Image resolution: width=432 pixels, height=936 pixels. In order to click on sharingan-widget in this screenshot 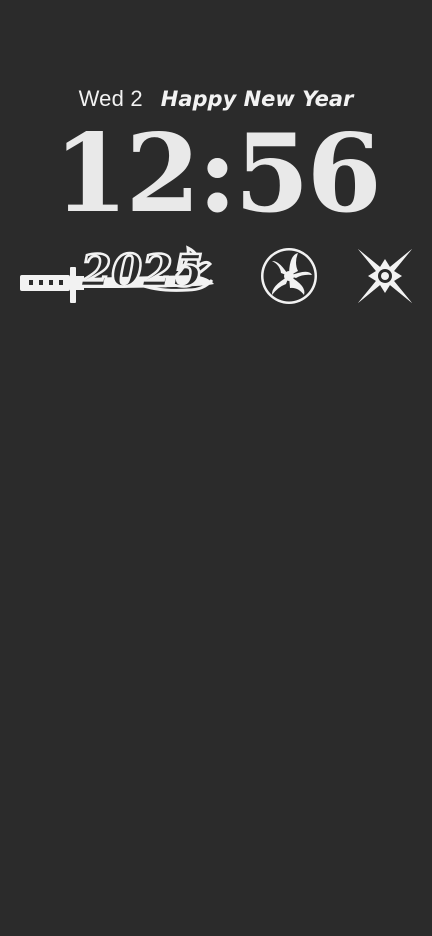, I will do `click(289, 276)`.